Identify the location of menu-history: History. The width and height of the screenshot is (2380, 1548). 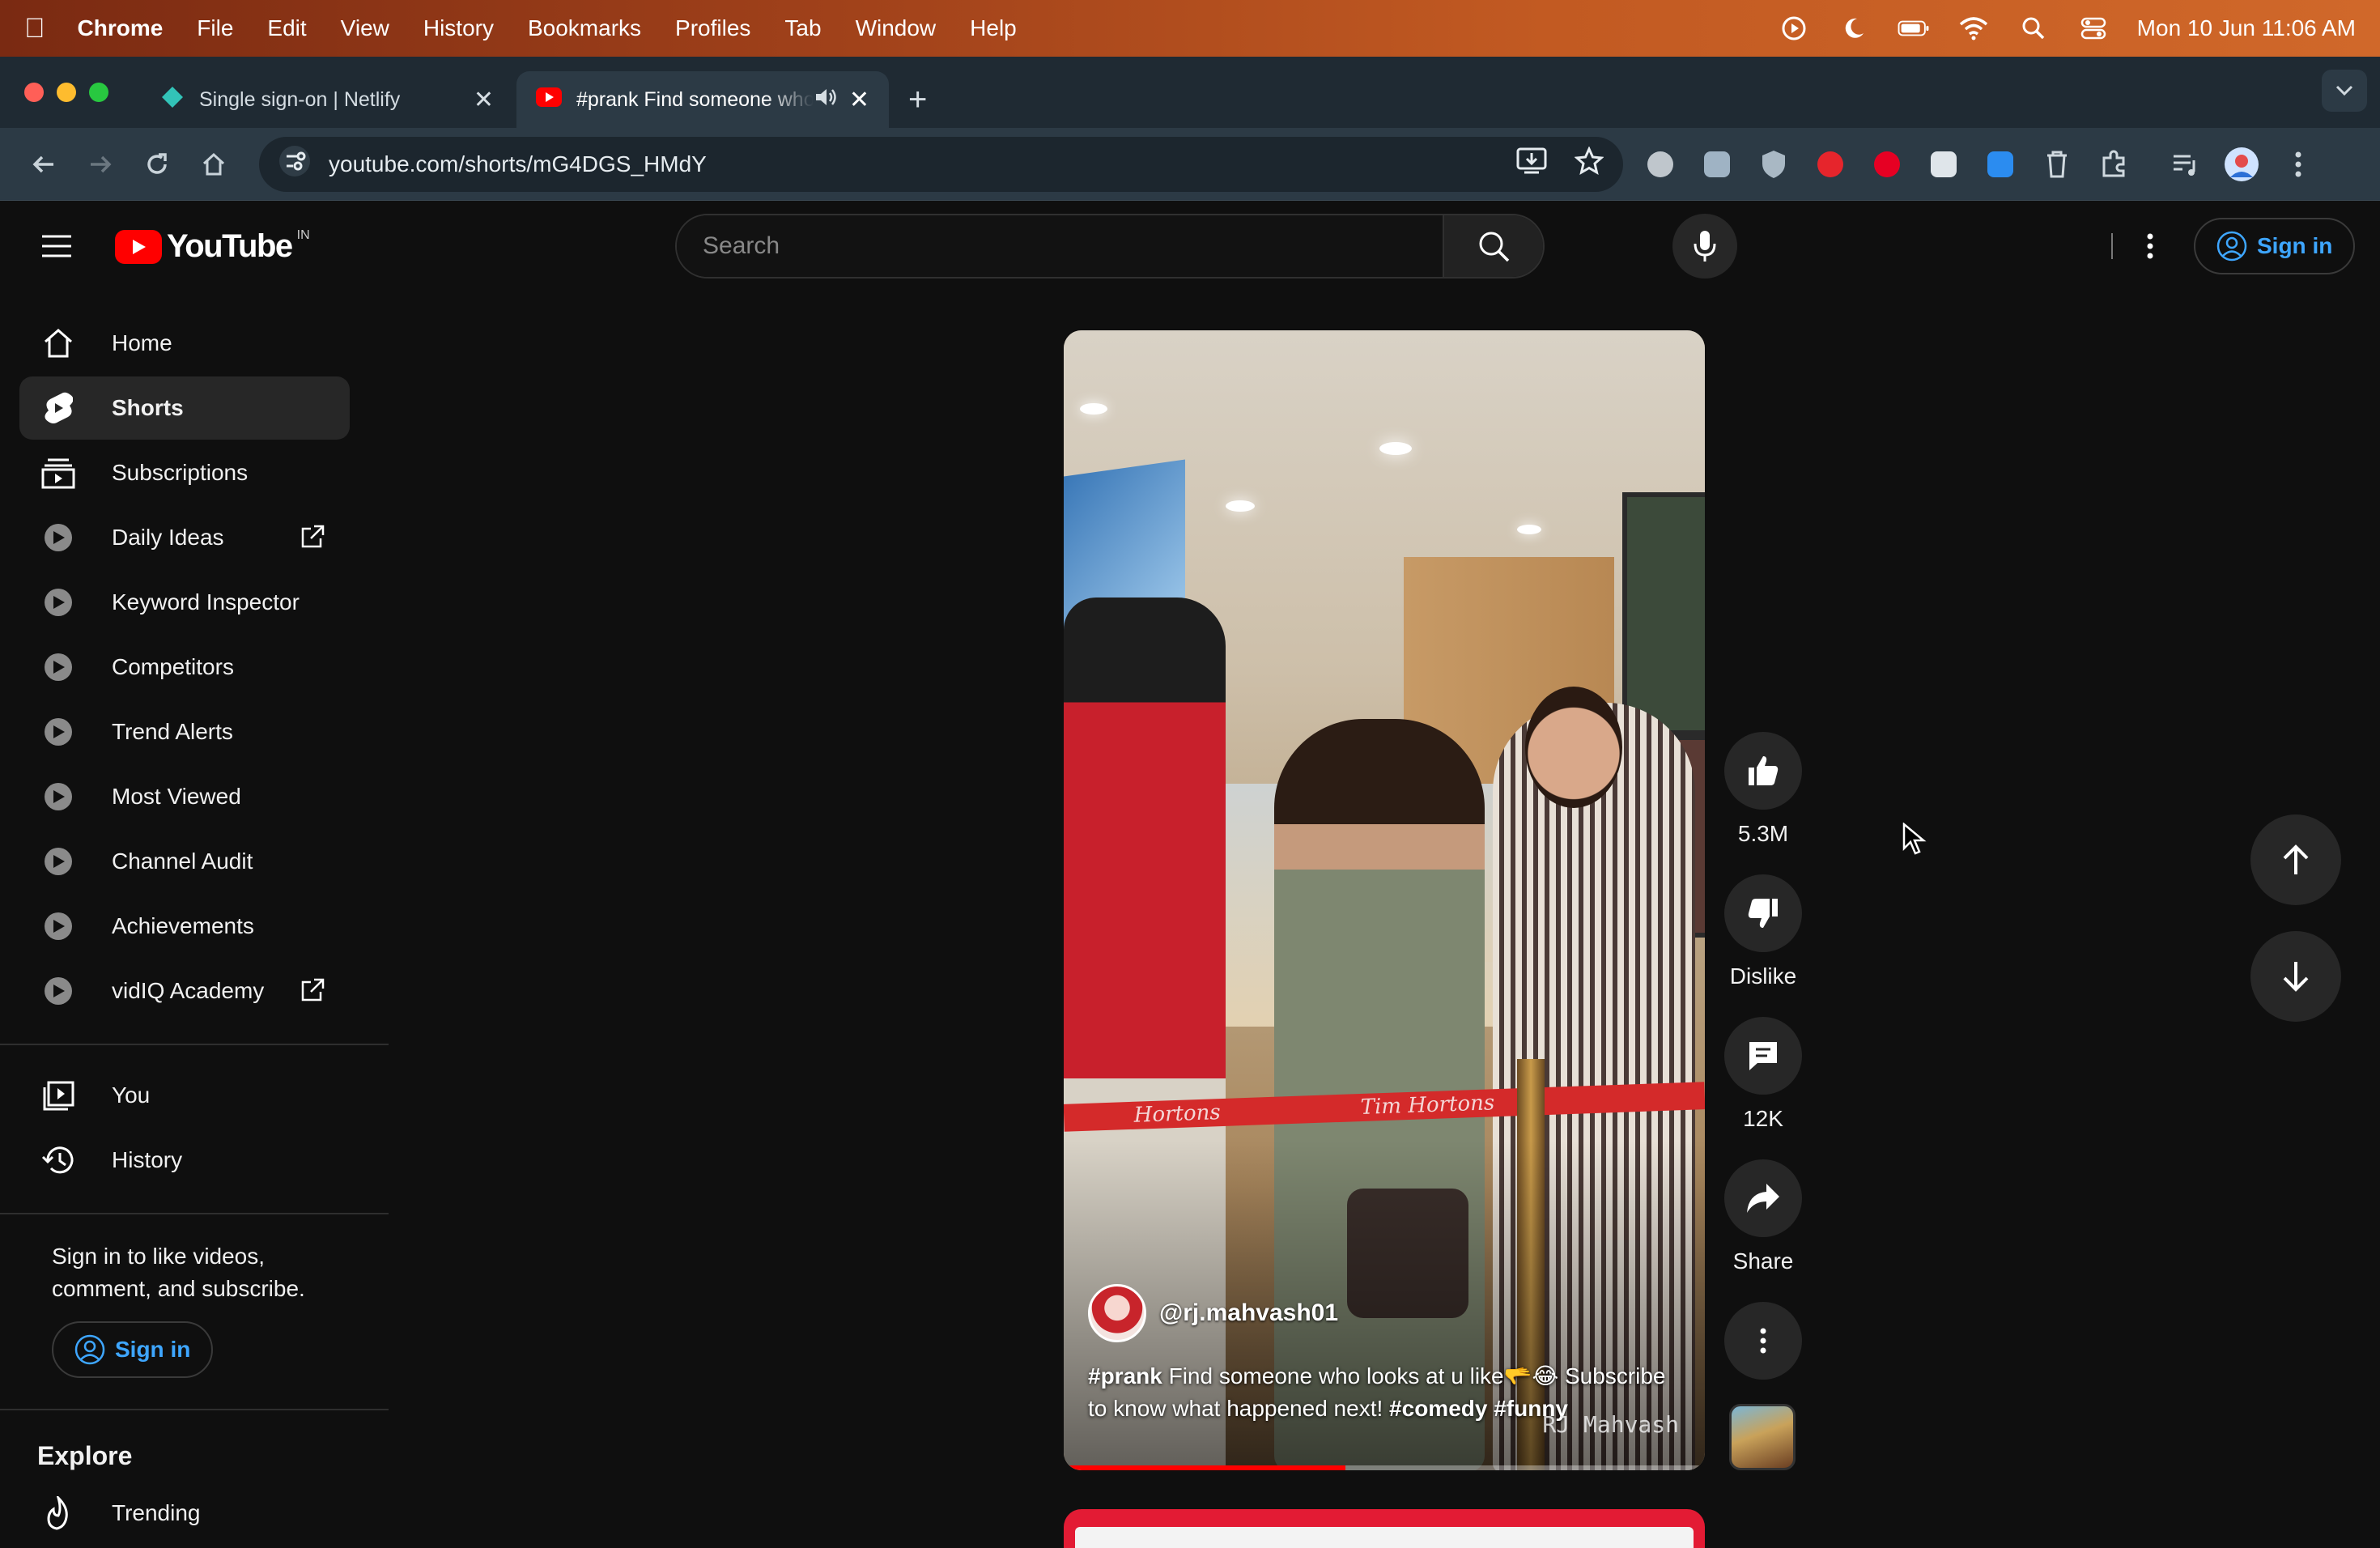
(458, 28).